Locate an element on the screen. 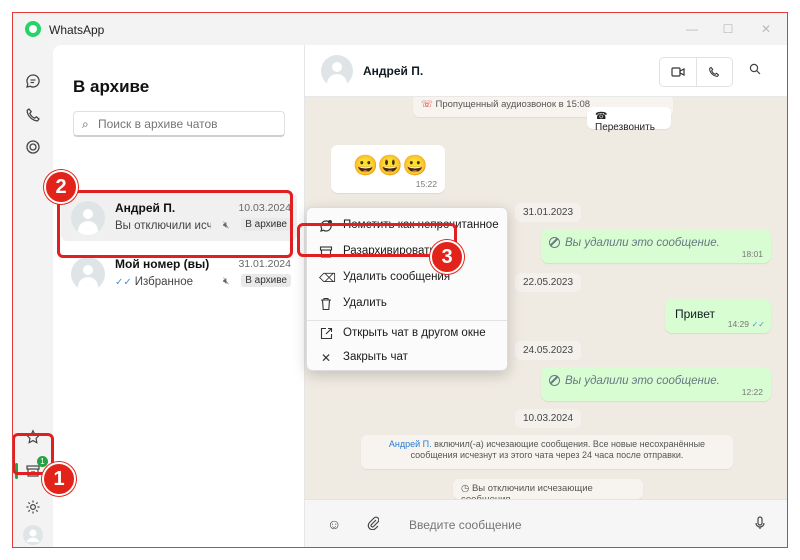  search-icon: ⌕ is located at coordinates (85, 124).